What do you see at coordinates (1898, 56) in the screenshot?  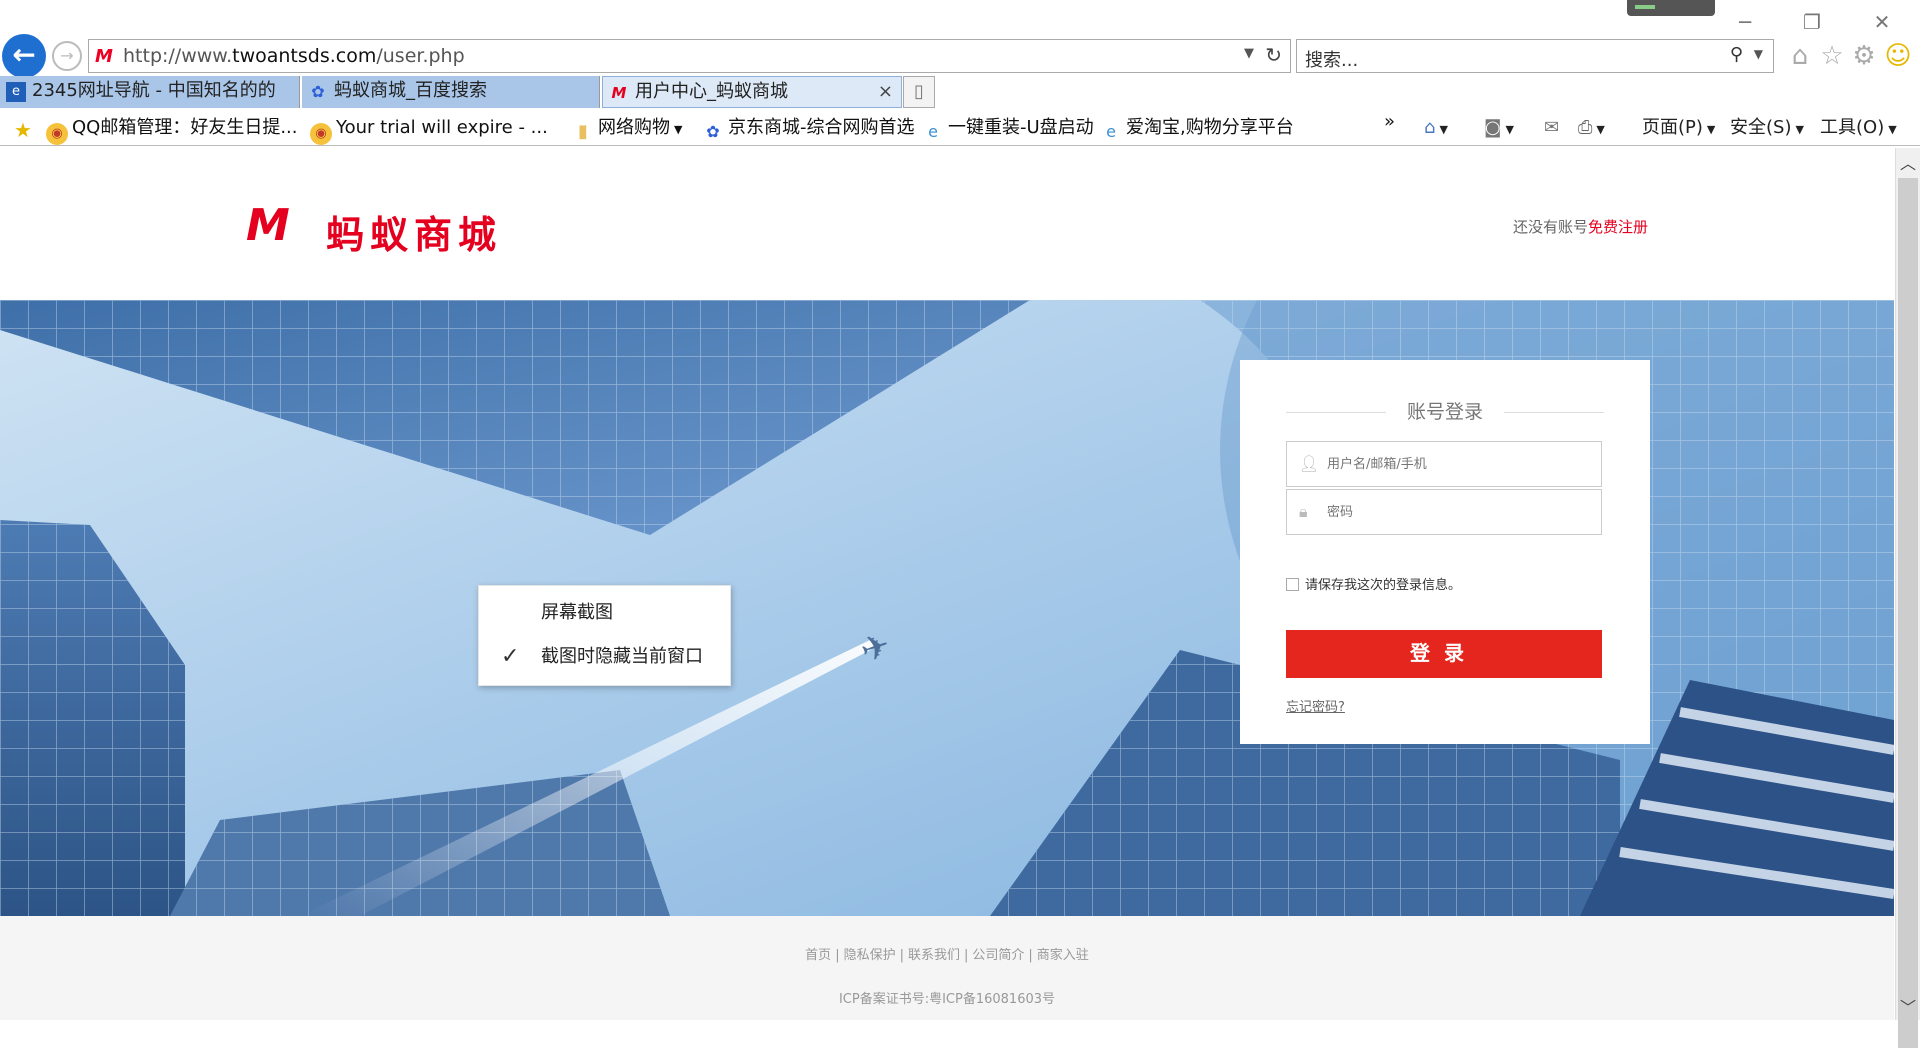 I see `smiley-feedback-icon: ☺` at bounding box center [1898, 56].